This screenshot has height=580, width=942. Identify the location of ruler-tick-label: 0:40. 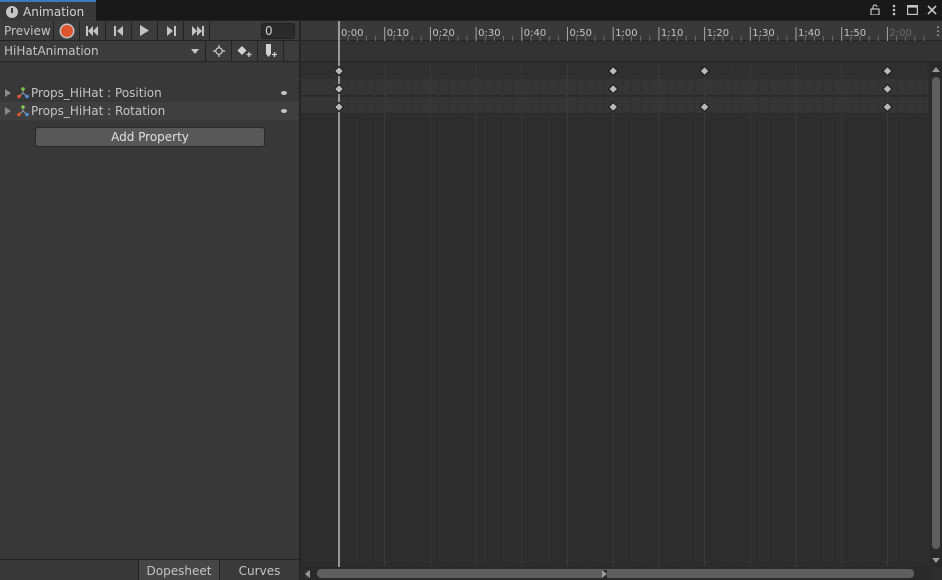
(535, 33).